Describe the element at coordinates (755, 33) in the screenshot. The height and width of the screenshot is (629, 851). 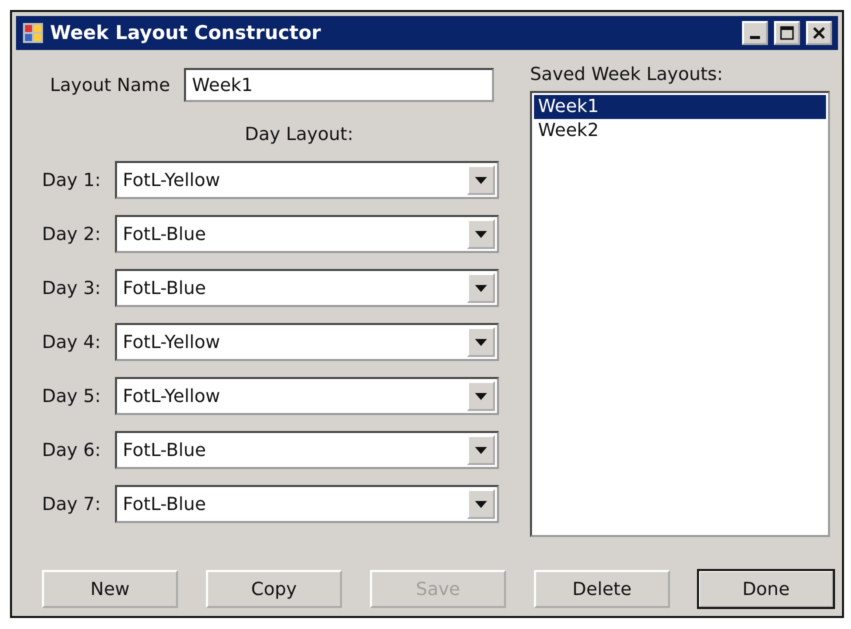
I see `minimize-button` at that location.